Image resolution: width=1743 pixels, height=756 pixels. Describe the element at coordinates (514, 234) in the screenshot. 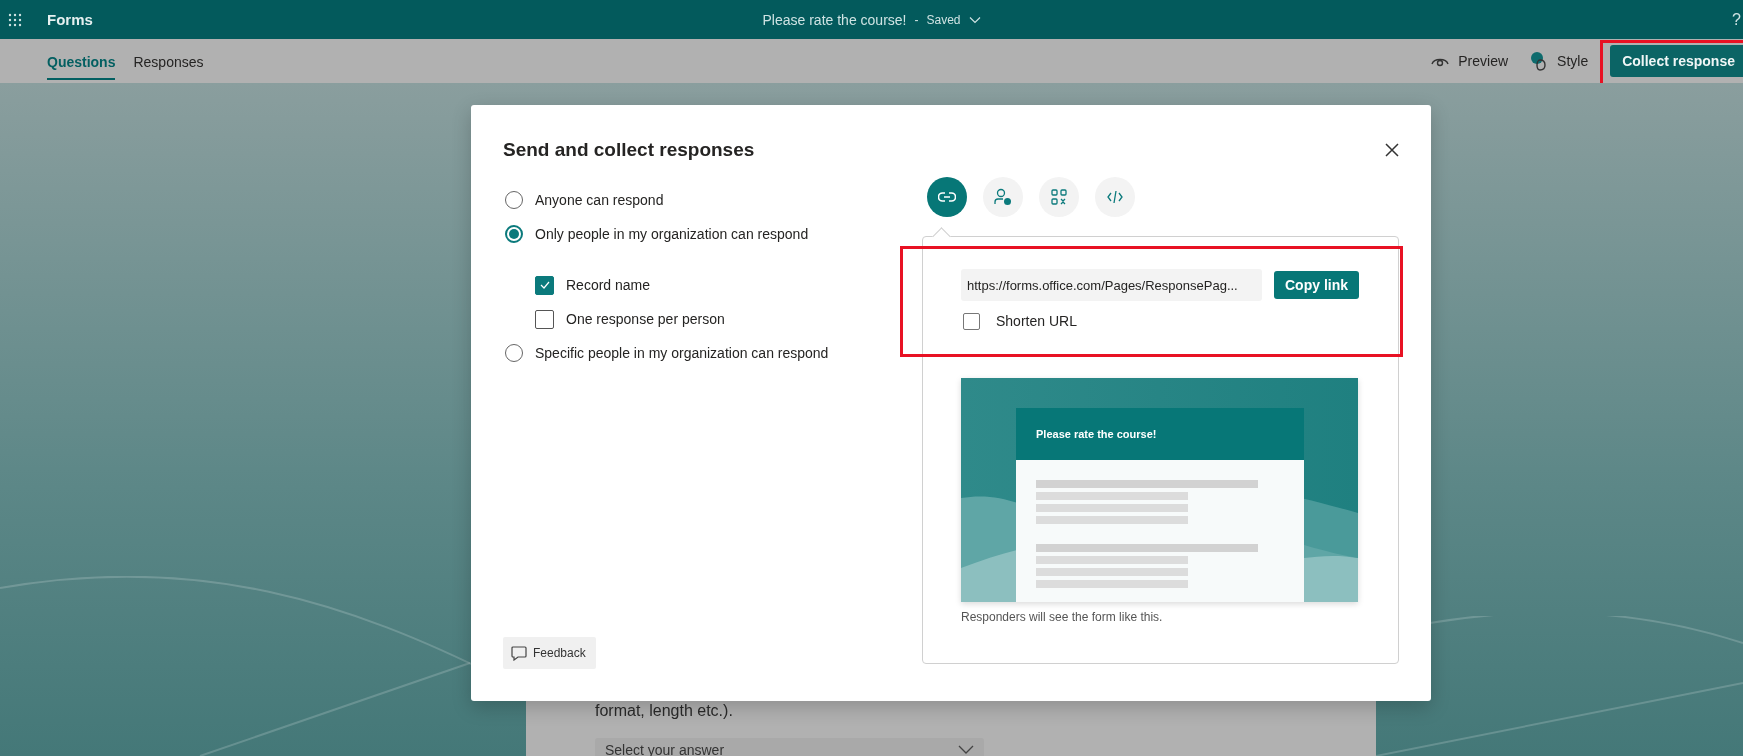

I see `radio-button` at that location.